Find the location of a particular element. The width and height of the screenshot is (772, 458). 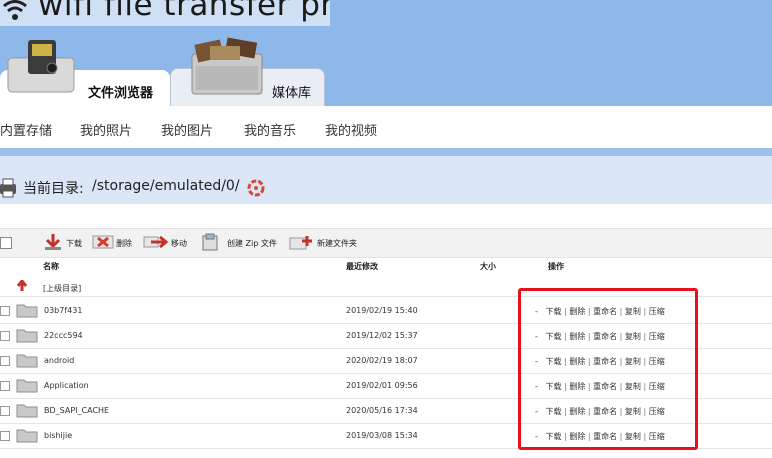

media-box-icon is located at coordinates (227, 66).